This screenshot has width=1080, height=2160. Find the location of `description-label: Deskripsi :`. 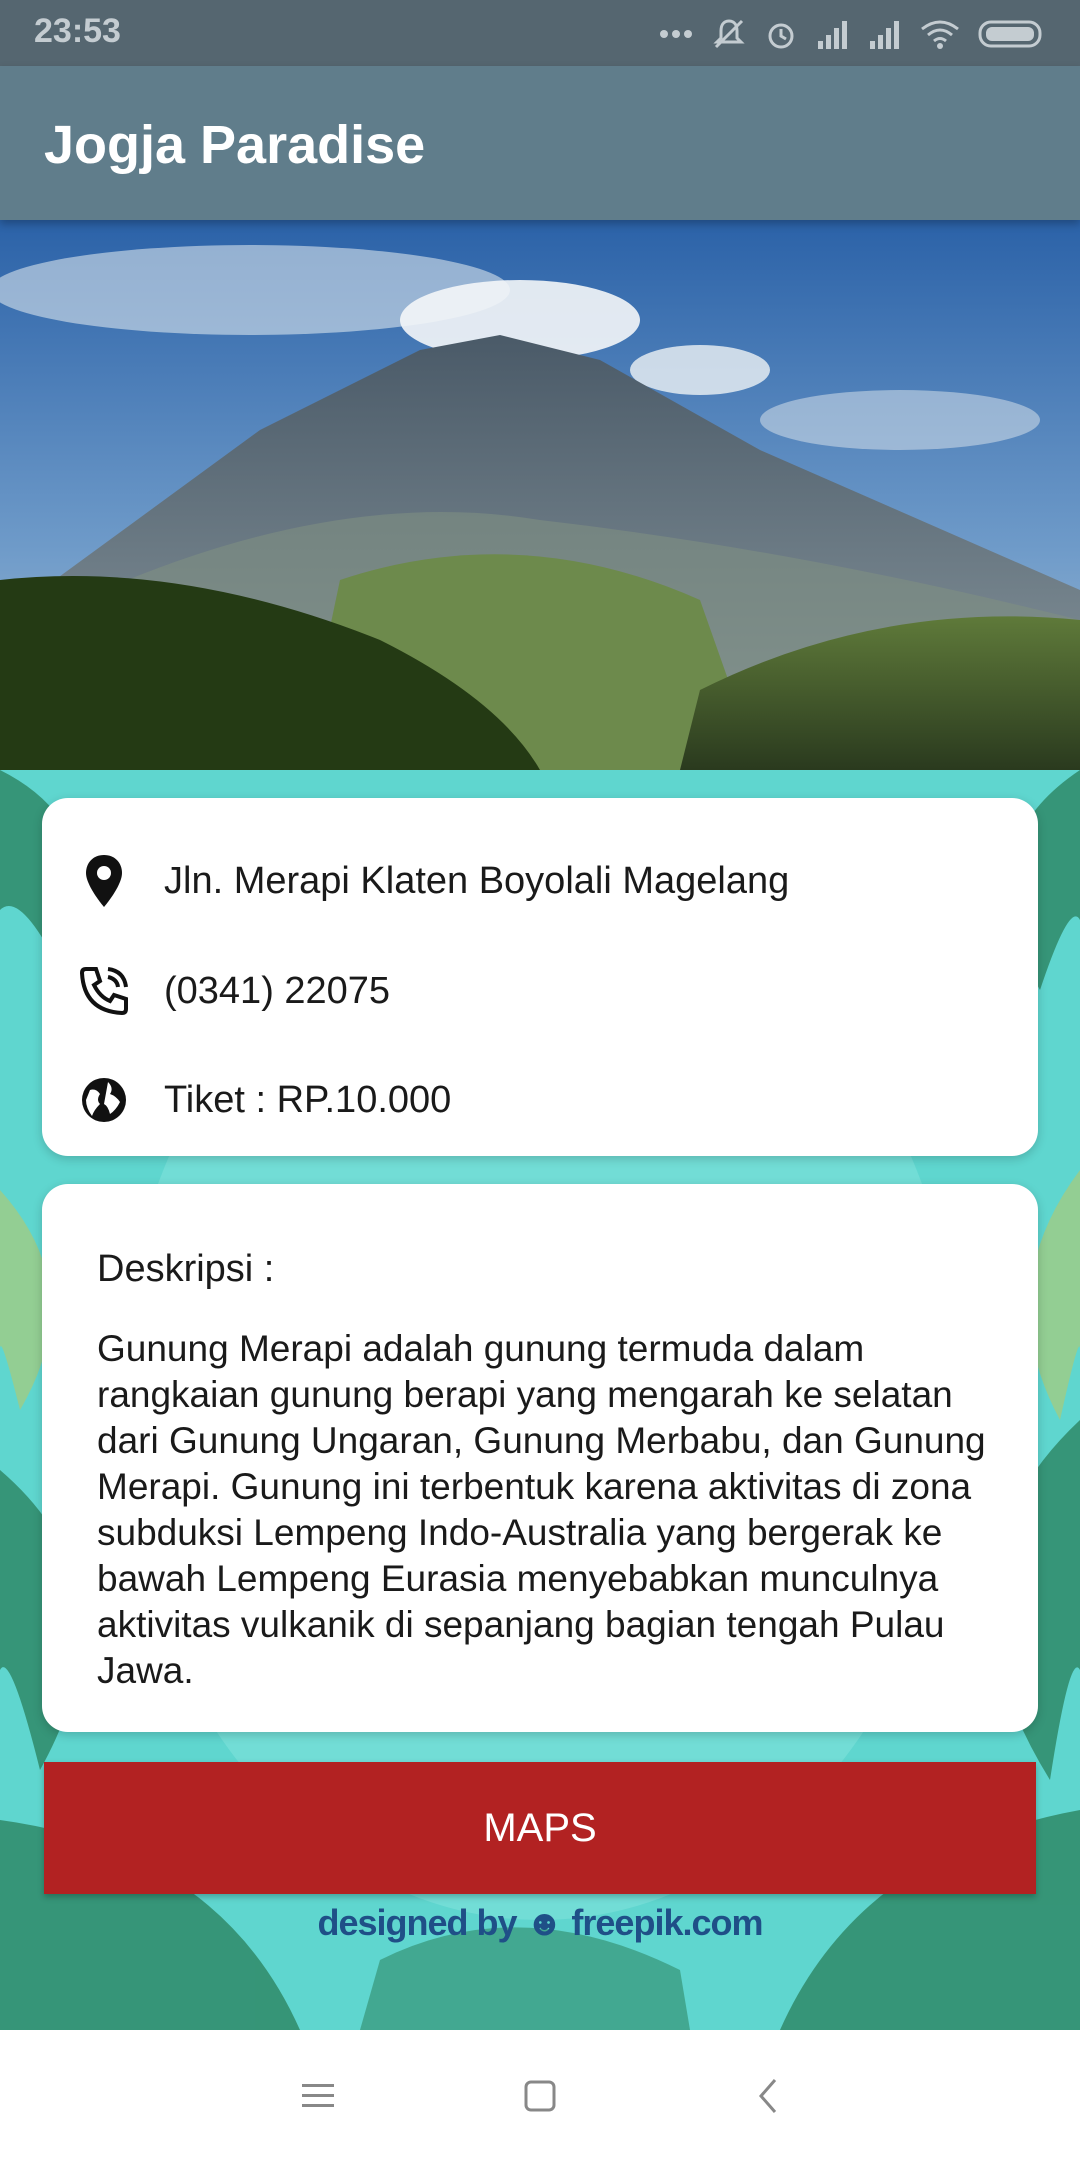

description-label: Deskripsi : is located at coordinates (186, 1269).